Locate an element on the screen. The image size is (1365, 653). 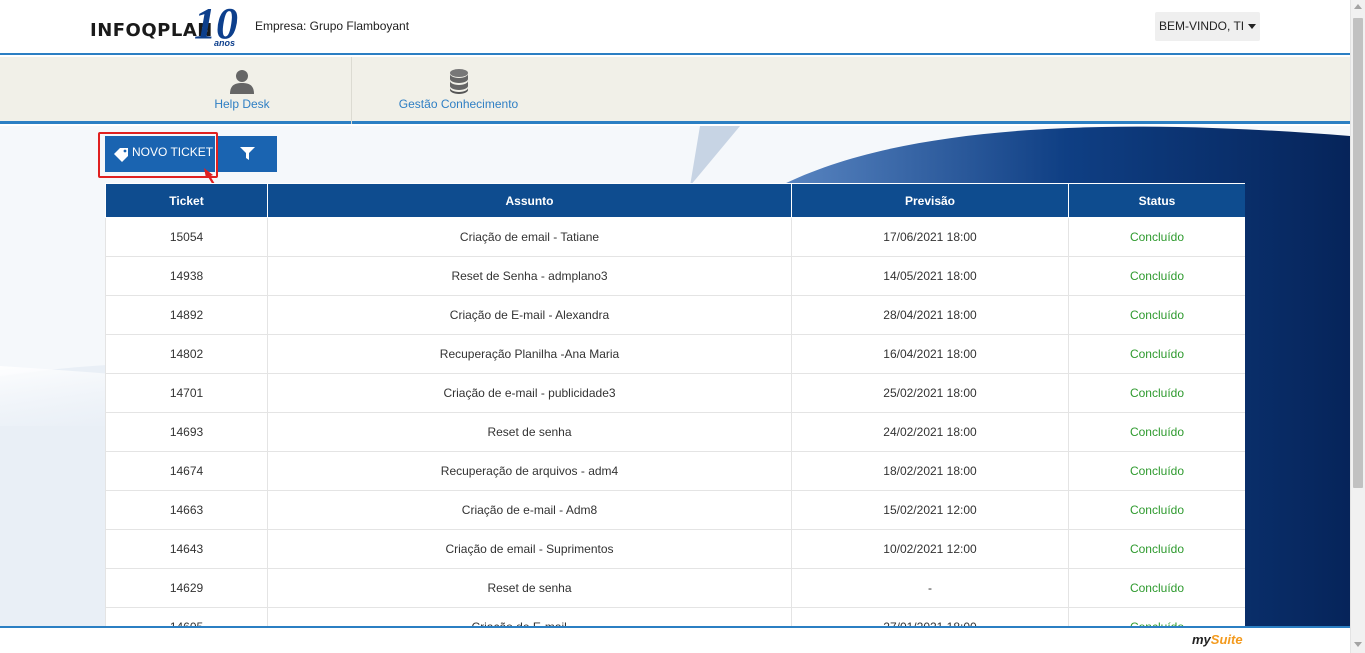
new-ticket-button: NOVO TICKET is located at coordinates (160, 154).